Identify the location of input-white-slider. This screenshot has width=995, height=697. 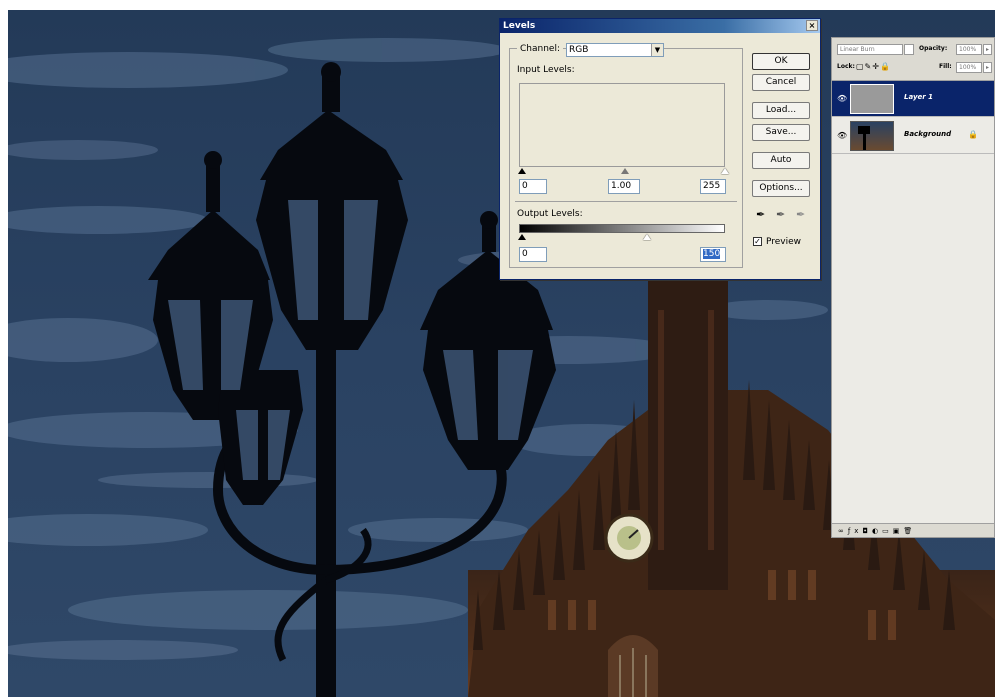
(725, 171).